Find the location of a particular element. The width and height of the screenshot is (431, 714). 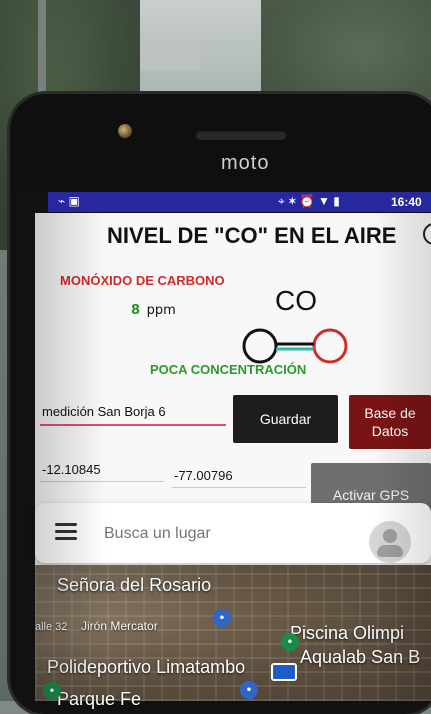

status-time: 16:40 is located at coordinates (406, 202).